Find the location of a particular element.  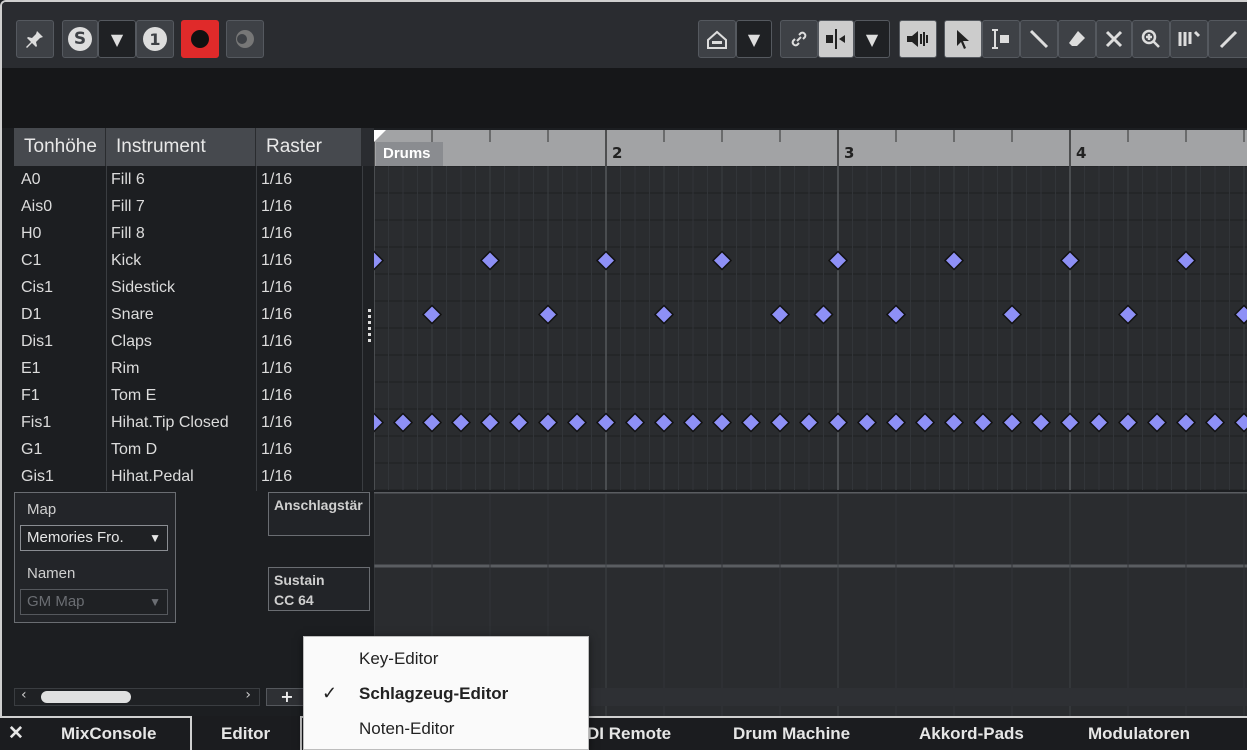

horizontal-scrollbar: ‹ › is located at coordinates (137, 696).